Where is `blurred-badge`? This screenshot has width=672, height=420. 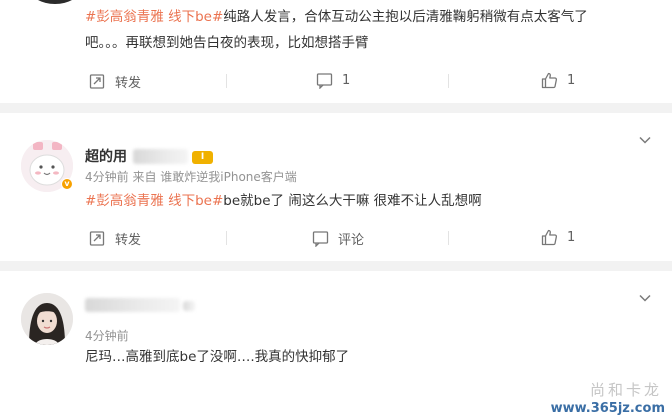
blurred-badge is located at coordinates (189, 306).